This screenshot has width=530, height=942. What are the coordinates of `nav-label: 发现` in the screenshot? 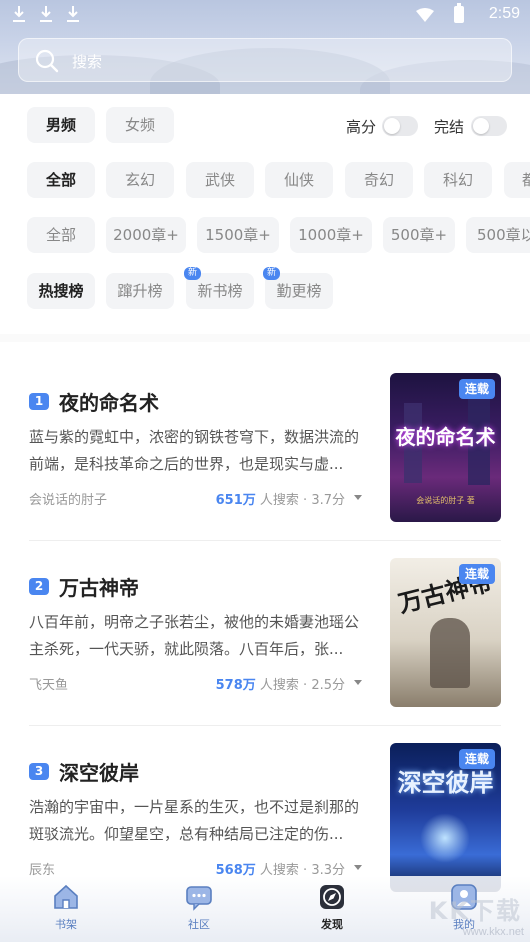 It's located at (332, 924).